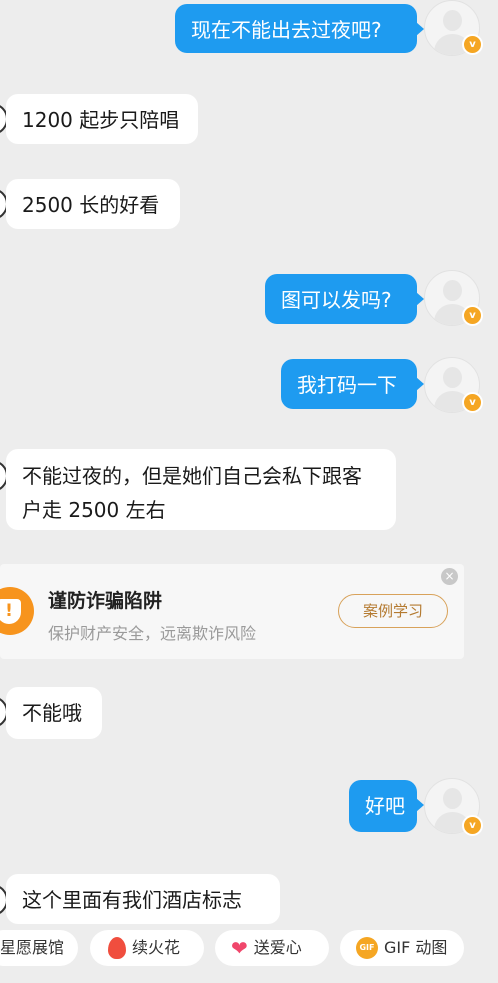 Image resolution: width=498 pixels, height=983 pixels. What do you see at coordinates (449, 576) in the screenshot?
I see `close-icon: ×` at bounding box center [449, 576].